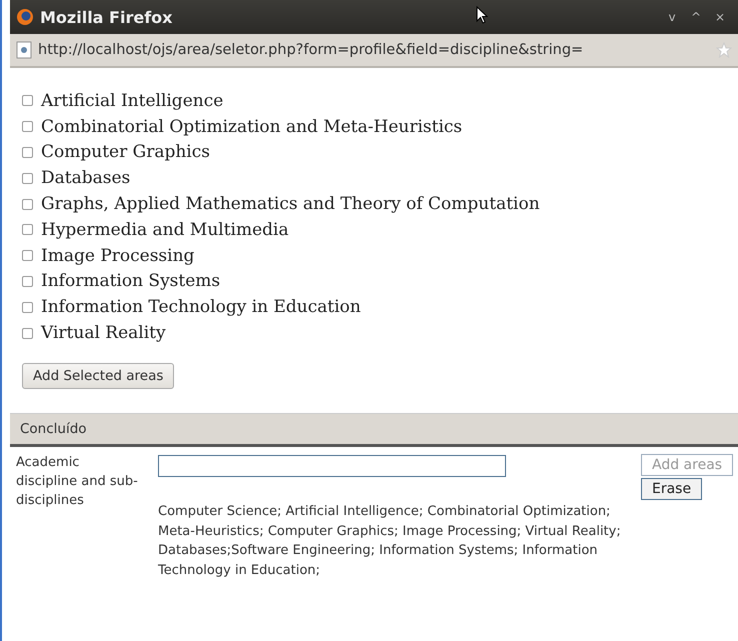 This screenshot has height=641, width=738. I want to click on window-control-button: ×, so click(720, 17).